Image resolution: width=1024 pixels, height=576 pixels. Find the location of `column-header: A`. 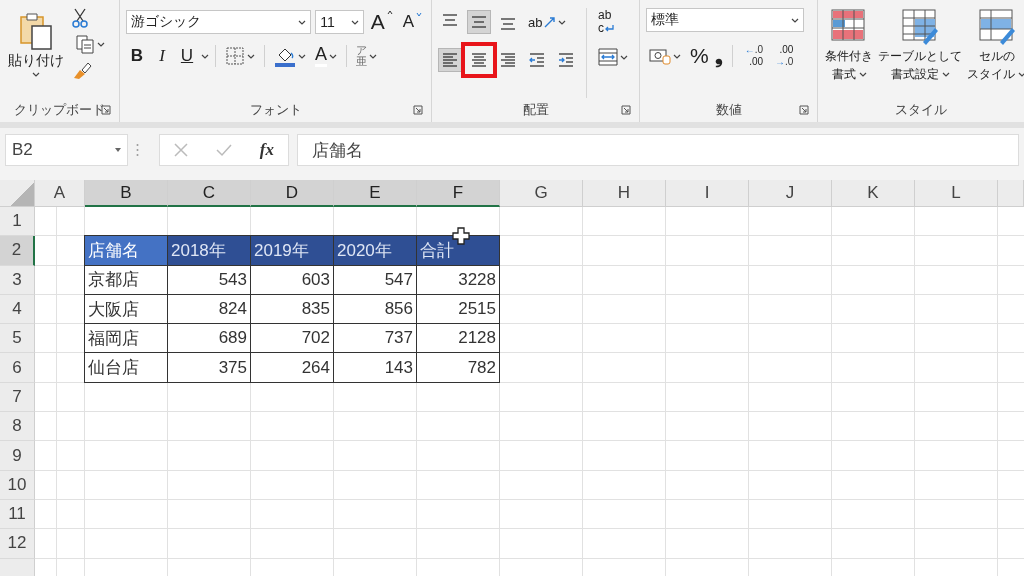

column-header: A is located at coordinates (60, 193).